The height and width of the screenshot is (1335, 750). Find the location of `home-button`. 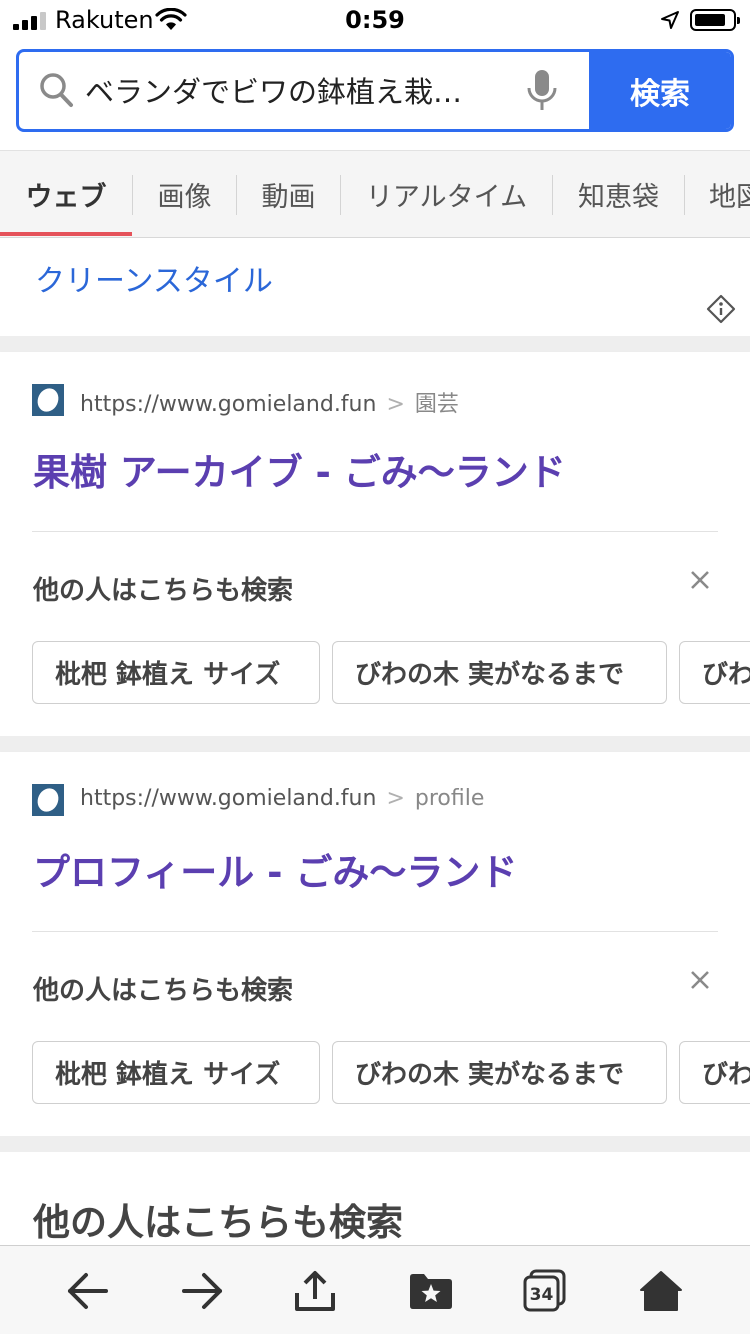

home-button is located at coordinates (661, 1290).